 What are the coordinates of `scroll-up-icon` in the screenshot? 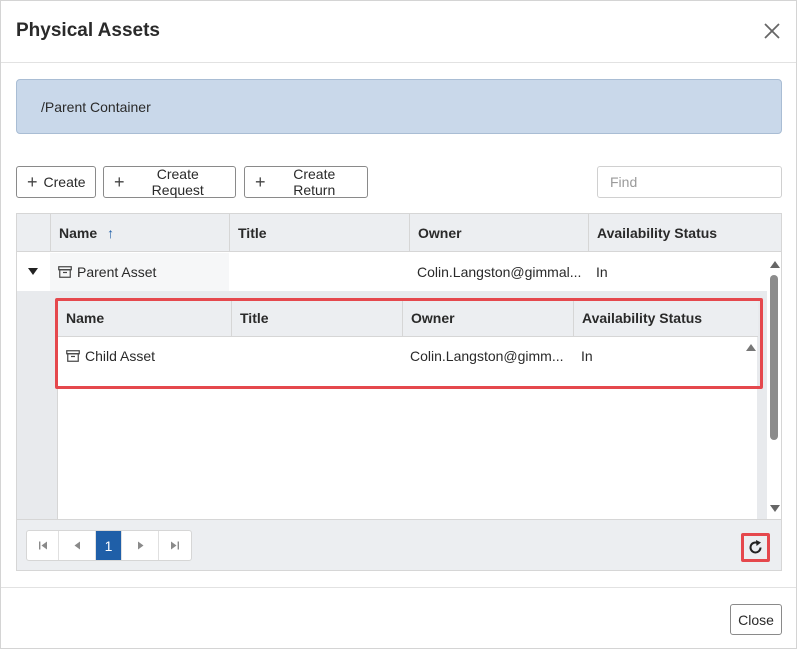 It's located at (775, 264).